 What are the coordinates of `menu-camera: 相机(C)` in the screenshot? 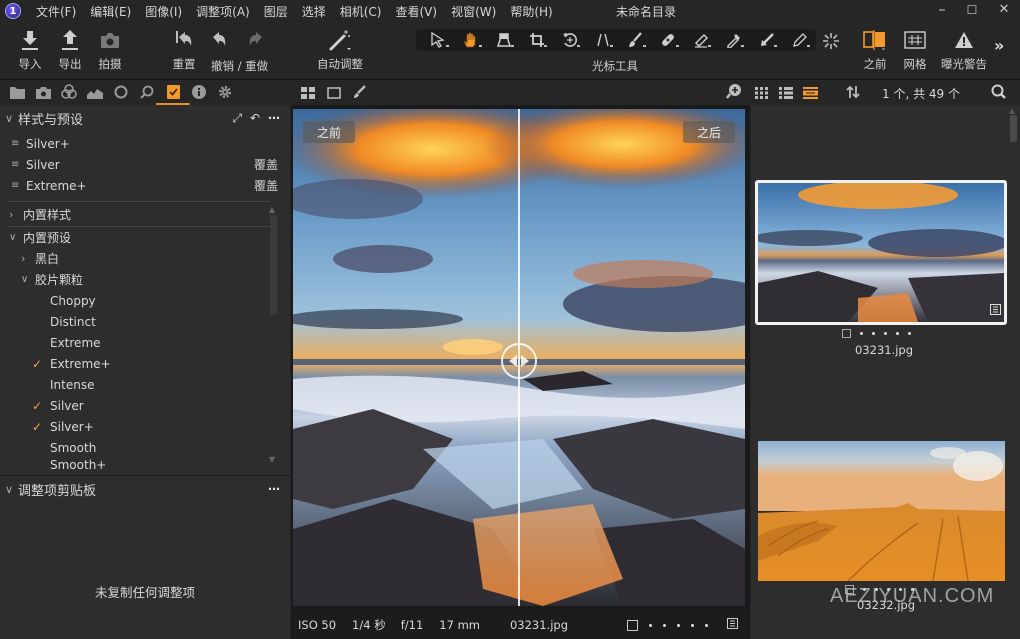 It's located at (361, 11).